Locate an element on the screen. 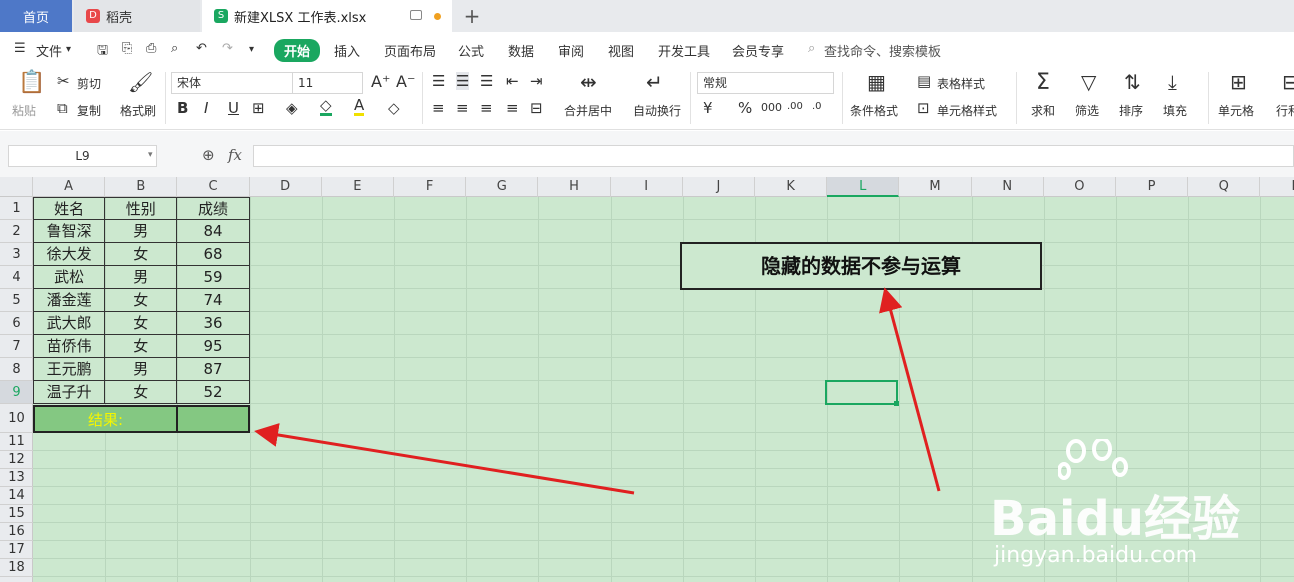 The width and height of the screenshot is (1294, 582). watermark-url: jingyan.baidu.com is located at coordinates (1096, 555).